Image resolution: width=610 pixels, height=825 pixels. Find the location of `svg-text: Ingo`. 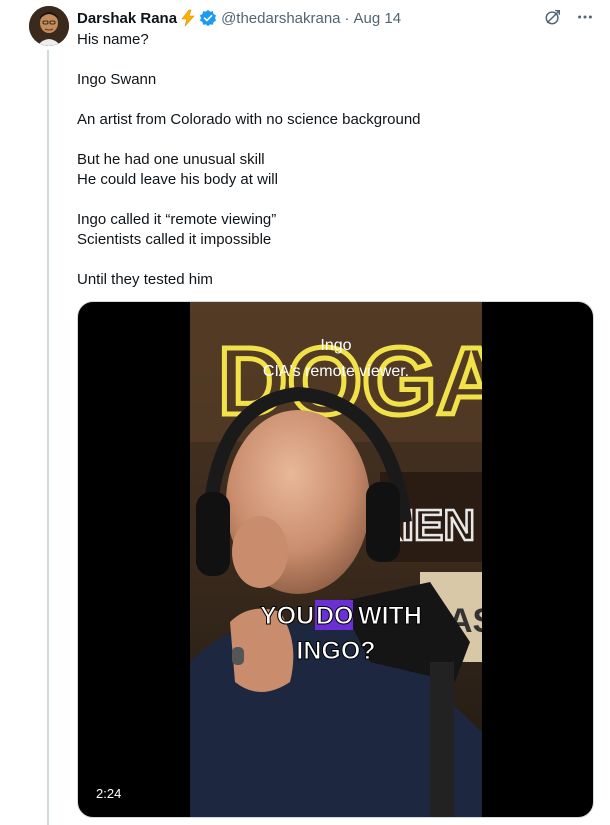

svg-text: Ingo is located at coordinates (335, 345).